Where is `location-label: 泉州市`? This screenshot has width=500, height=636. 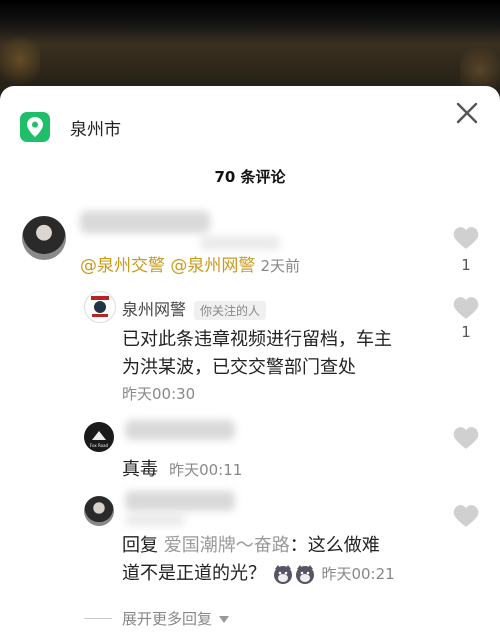
location-label: 泉州市 is located at coordinates (95, 129).